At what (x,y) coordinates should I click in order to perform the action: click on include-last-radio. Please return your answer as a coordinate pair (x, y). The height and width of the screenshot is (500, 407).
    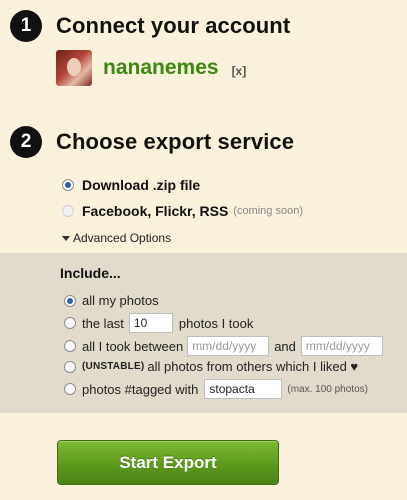
    Looking at the image, I should click on (70, 323).